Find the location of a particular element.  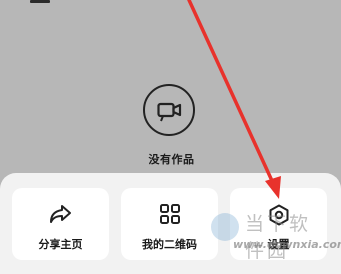

watermark: 当下软件园 www.downxia.com is located at coordinates (276, 234).